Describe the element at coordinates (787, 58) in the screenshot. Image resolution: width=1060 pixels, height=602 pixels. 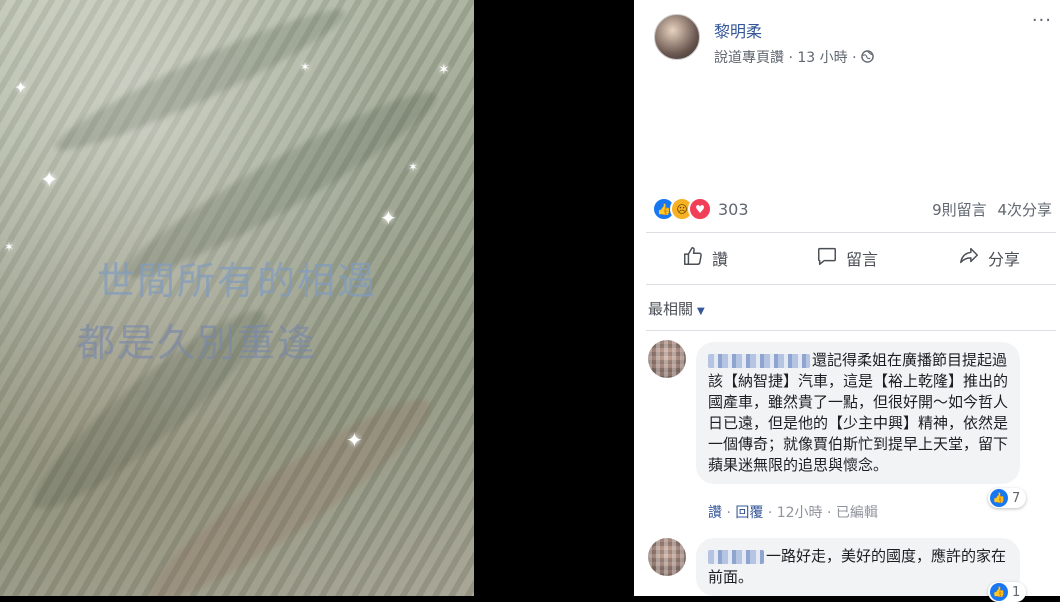
I see `post-meta-text: 說道專頁讚 · 13 小時 ·` at that location.